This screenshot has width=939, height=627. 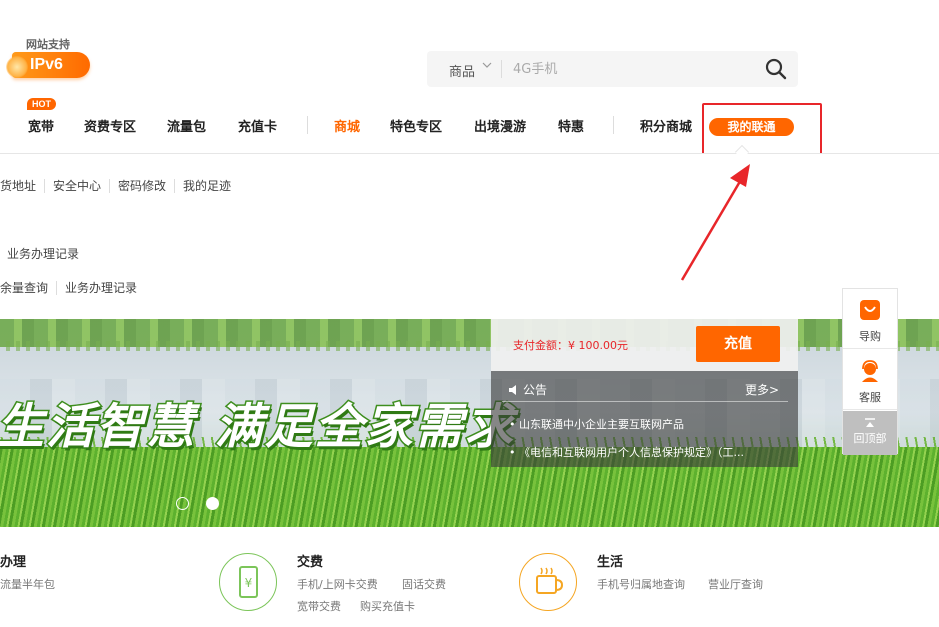 What do you see at coordinates (870, 438) in the screenshot?
I see `back-to-top-label: 回顶部` at bounding box center [870, 438].